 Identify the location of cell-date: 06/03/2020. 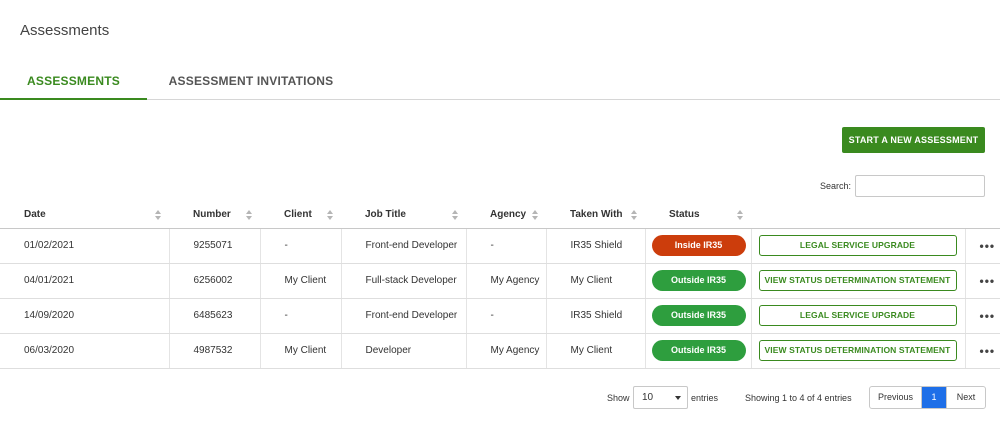
(85, 351).